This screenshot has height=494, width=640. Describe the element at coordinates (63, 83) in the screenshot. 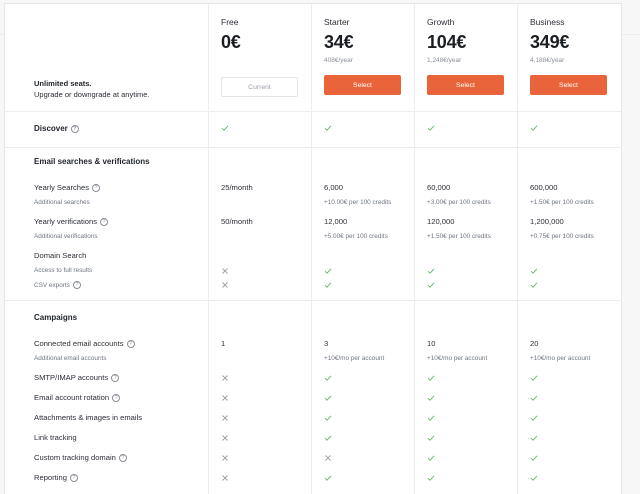

I see `intro-title: Unlimited seats.` at that location.